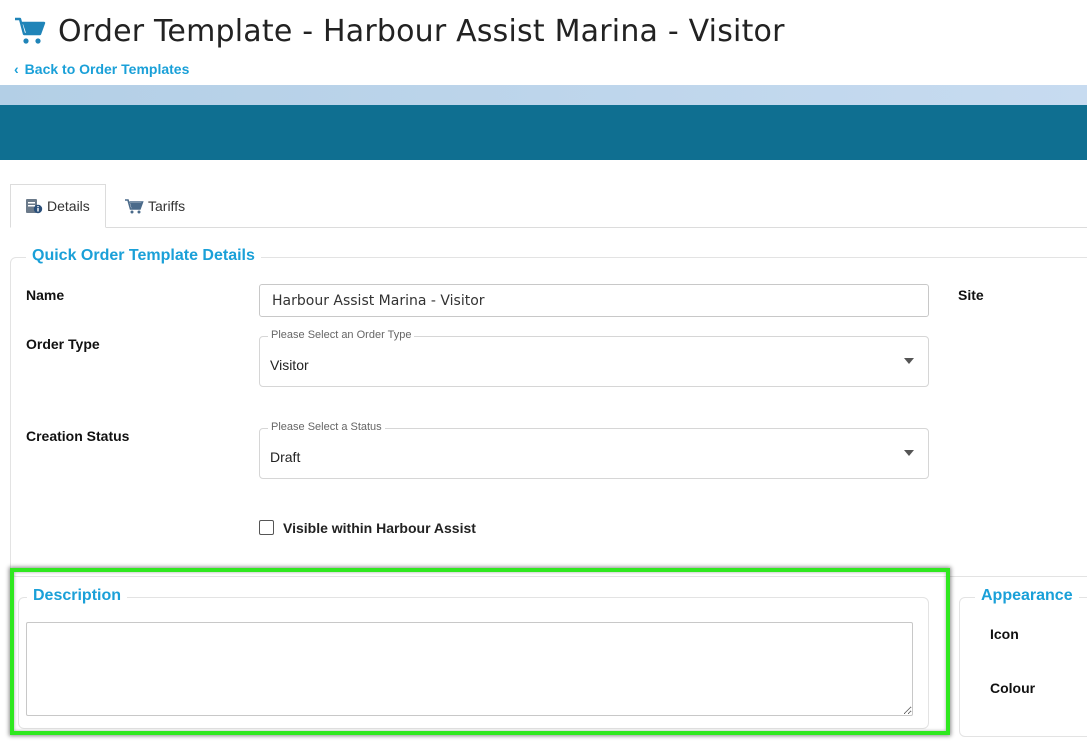 The width and height of the screenshot is (1087, 751). I want to click on tab-bar: Details Tariffs, so click(548, 206).